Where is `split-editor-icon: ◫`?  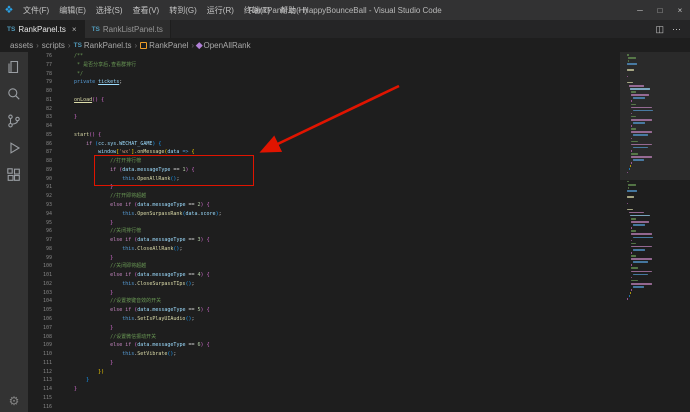
split-editor-icon: ◫ is located at coordinates (659, 29).